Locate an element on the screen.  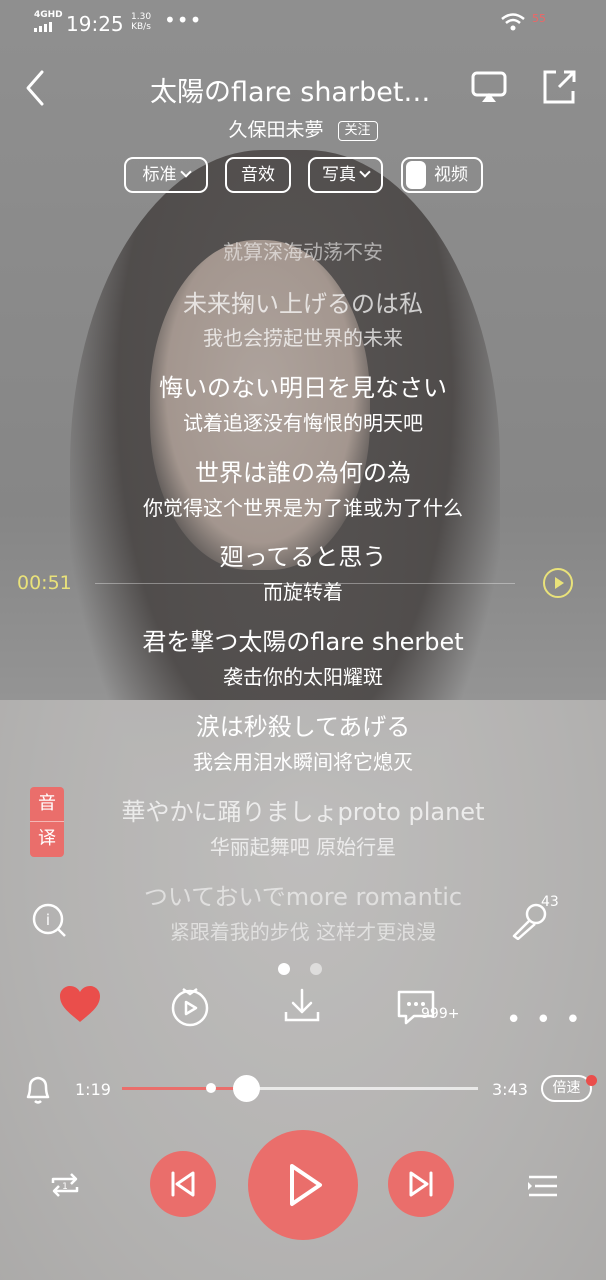
status-more-icon: ••• is located at coordinates (183, 20).